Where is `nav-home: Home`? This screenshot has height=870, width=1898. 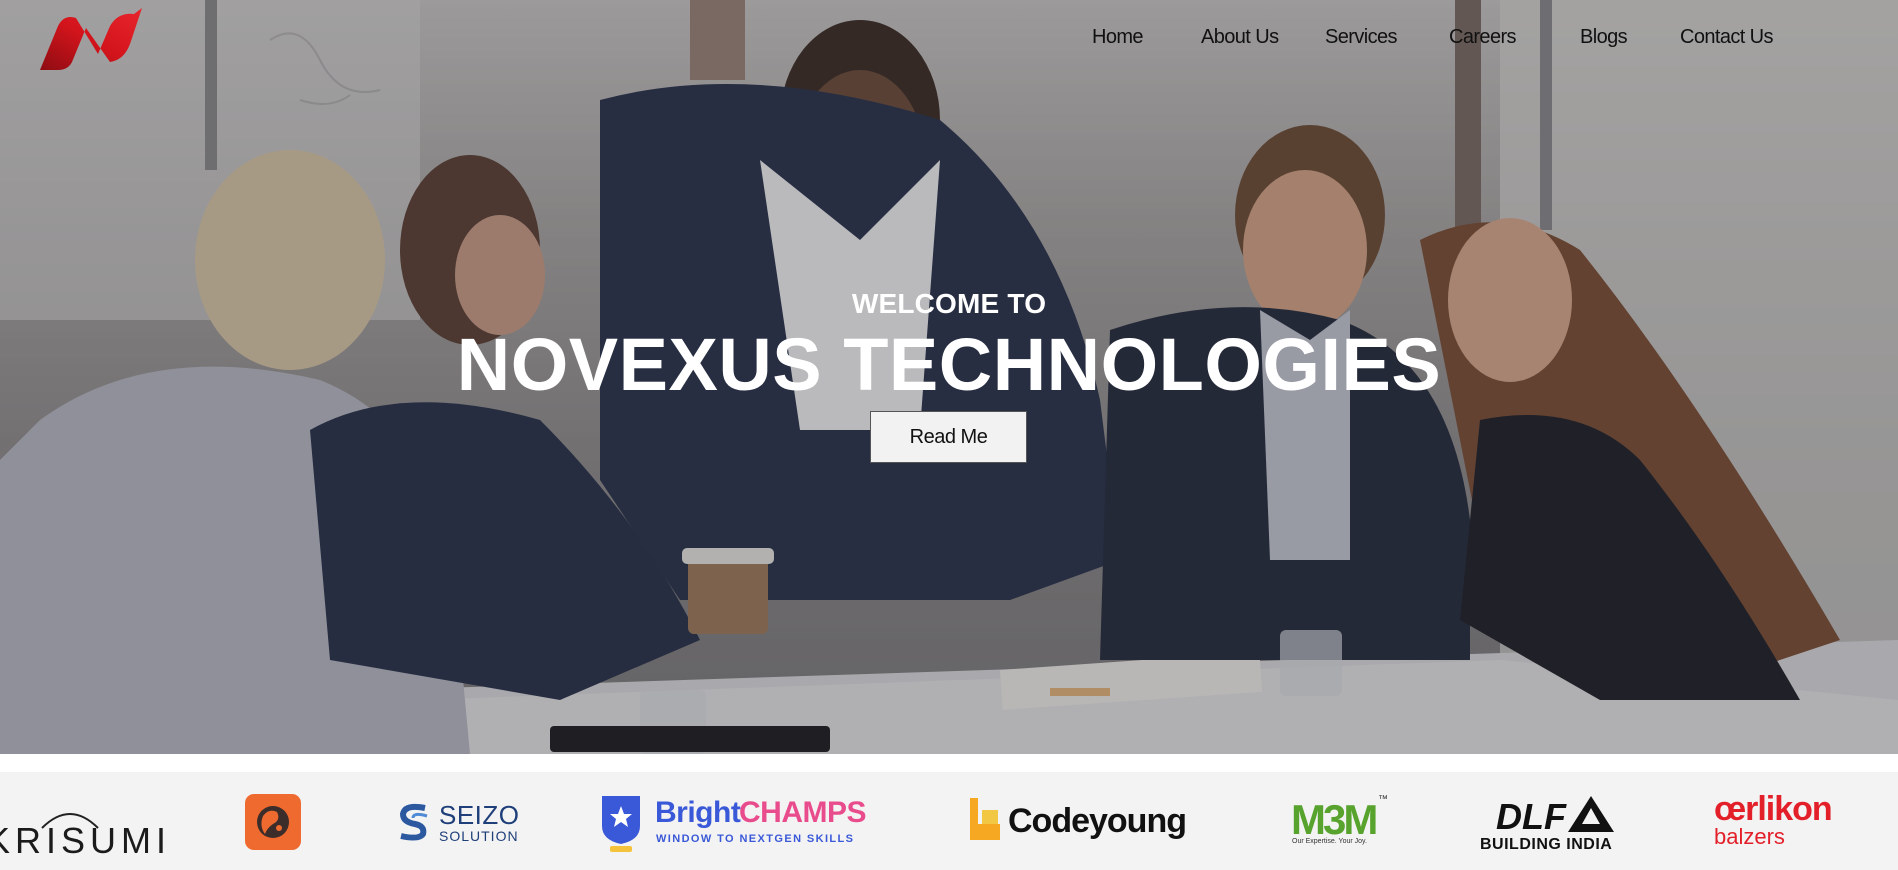 nav-home: Home is located at coordinates (1118, 37).